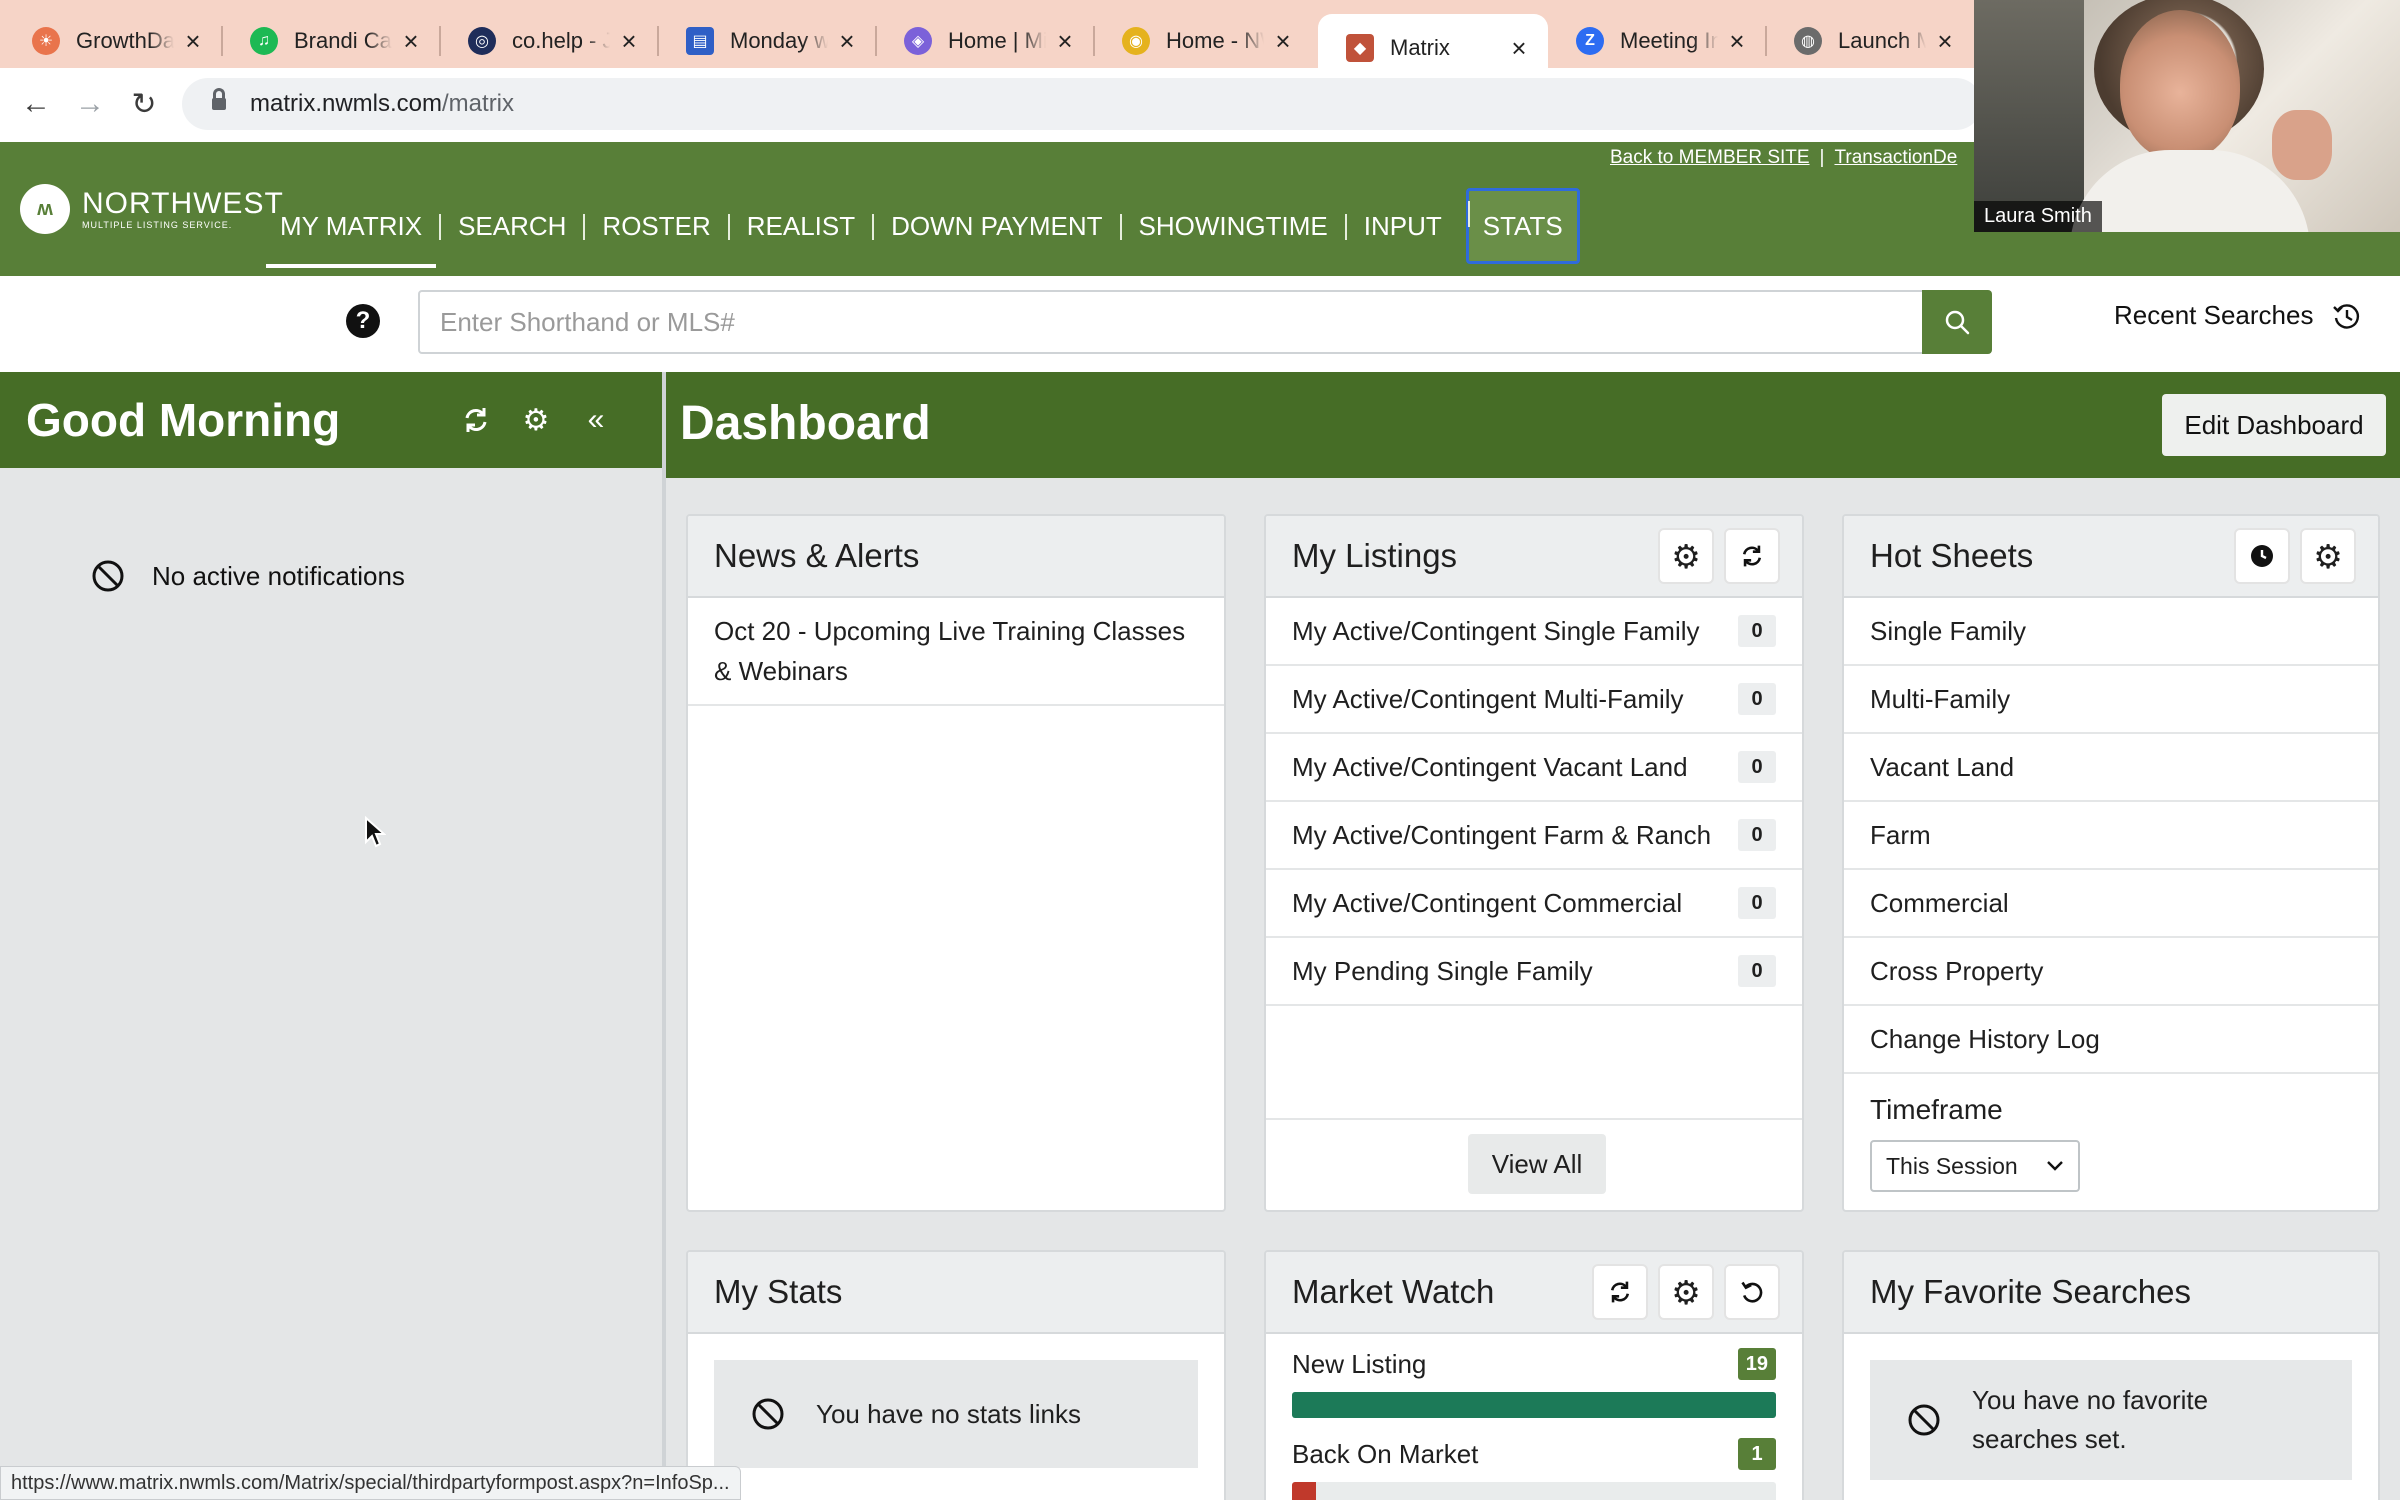  Describe the element at coordinates (90, 104) in the screenshot. I see `forward-arrow-icon: →` at that location.